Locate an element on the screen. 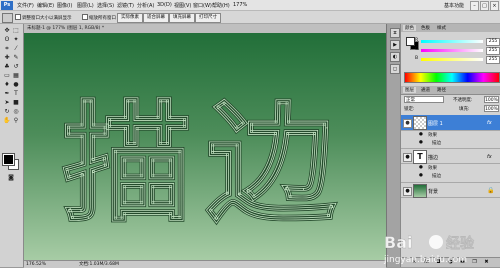 Image resolution: width=500 pixels, height=268 pixels. menu-file: 文件(F) is located at coordinates (25, 5).